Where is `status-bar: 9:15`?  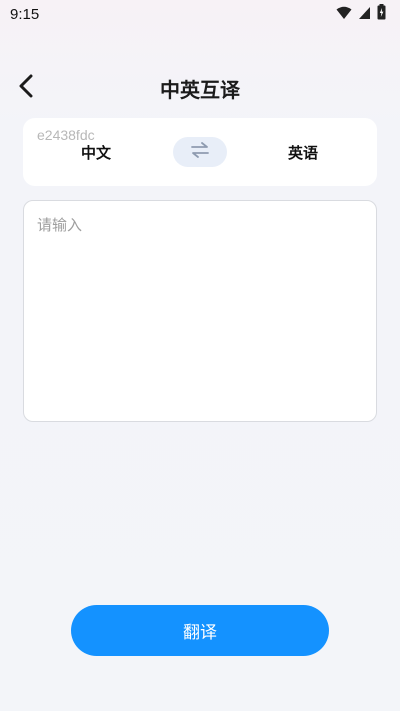 status-bar: 9:15 is located at coordinates (200, 14).